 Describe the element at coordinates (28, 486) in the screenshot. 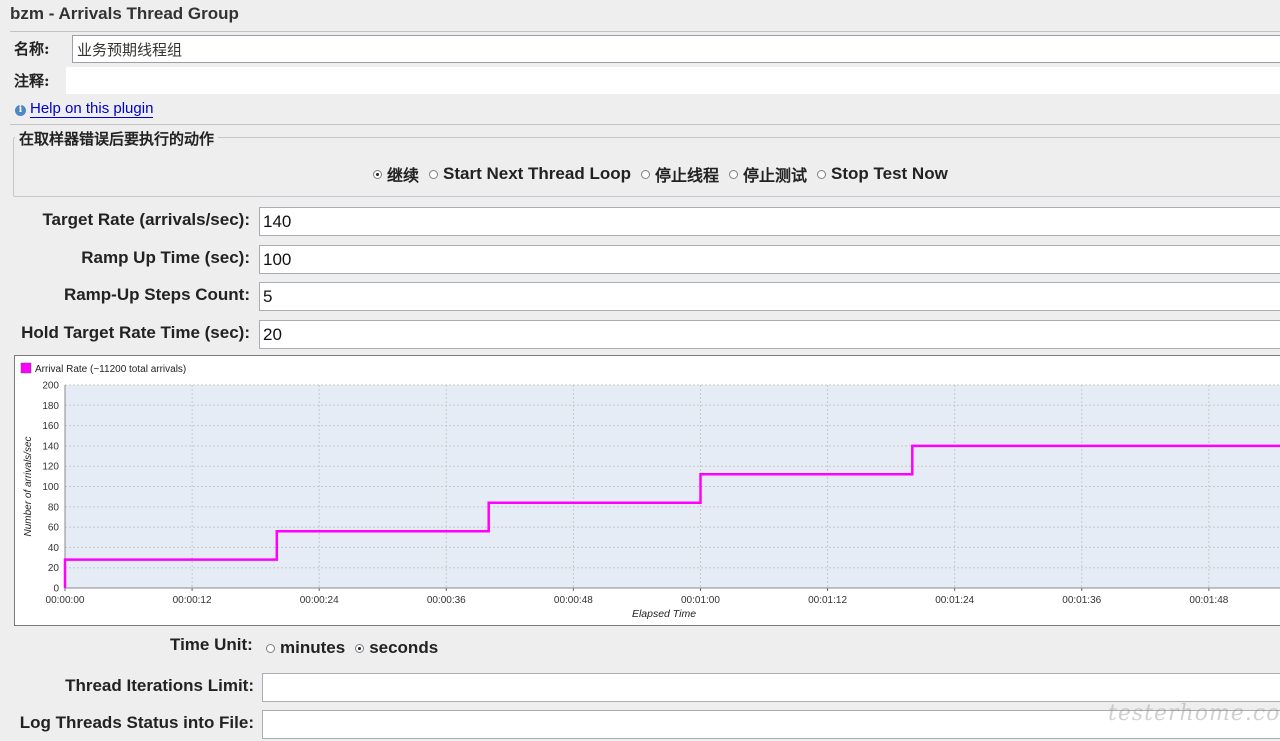

I see `y-axis-title: Number of arrivals/sec` at that location.